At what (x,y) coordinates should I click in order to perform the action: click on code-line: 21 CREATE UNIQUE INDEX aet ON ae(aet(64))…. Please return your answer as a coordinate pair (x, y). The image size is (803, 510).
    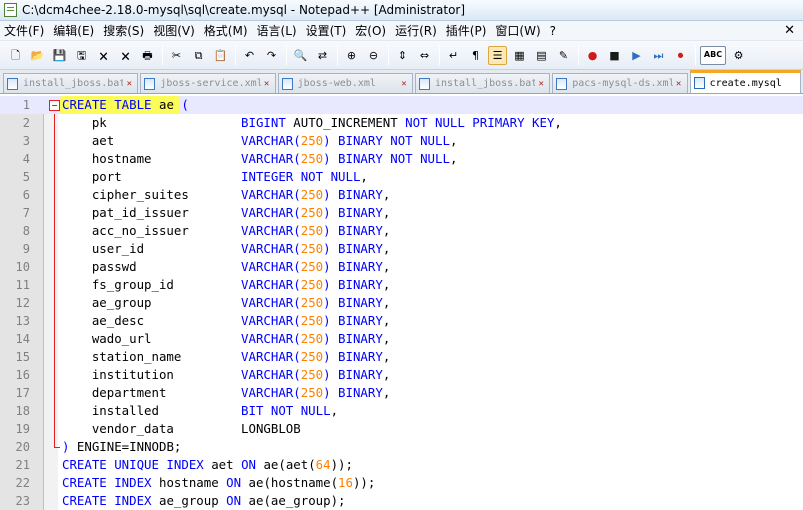
    Looking at the image, I should click on (401, 465).